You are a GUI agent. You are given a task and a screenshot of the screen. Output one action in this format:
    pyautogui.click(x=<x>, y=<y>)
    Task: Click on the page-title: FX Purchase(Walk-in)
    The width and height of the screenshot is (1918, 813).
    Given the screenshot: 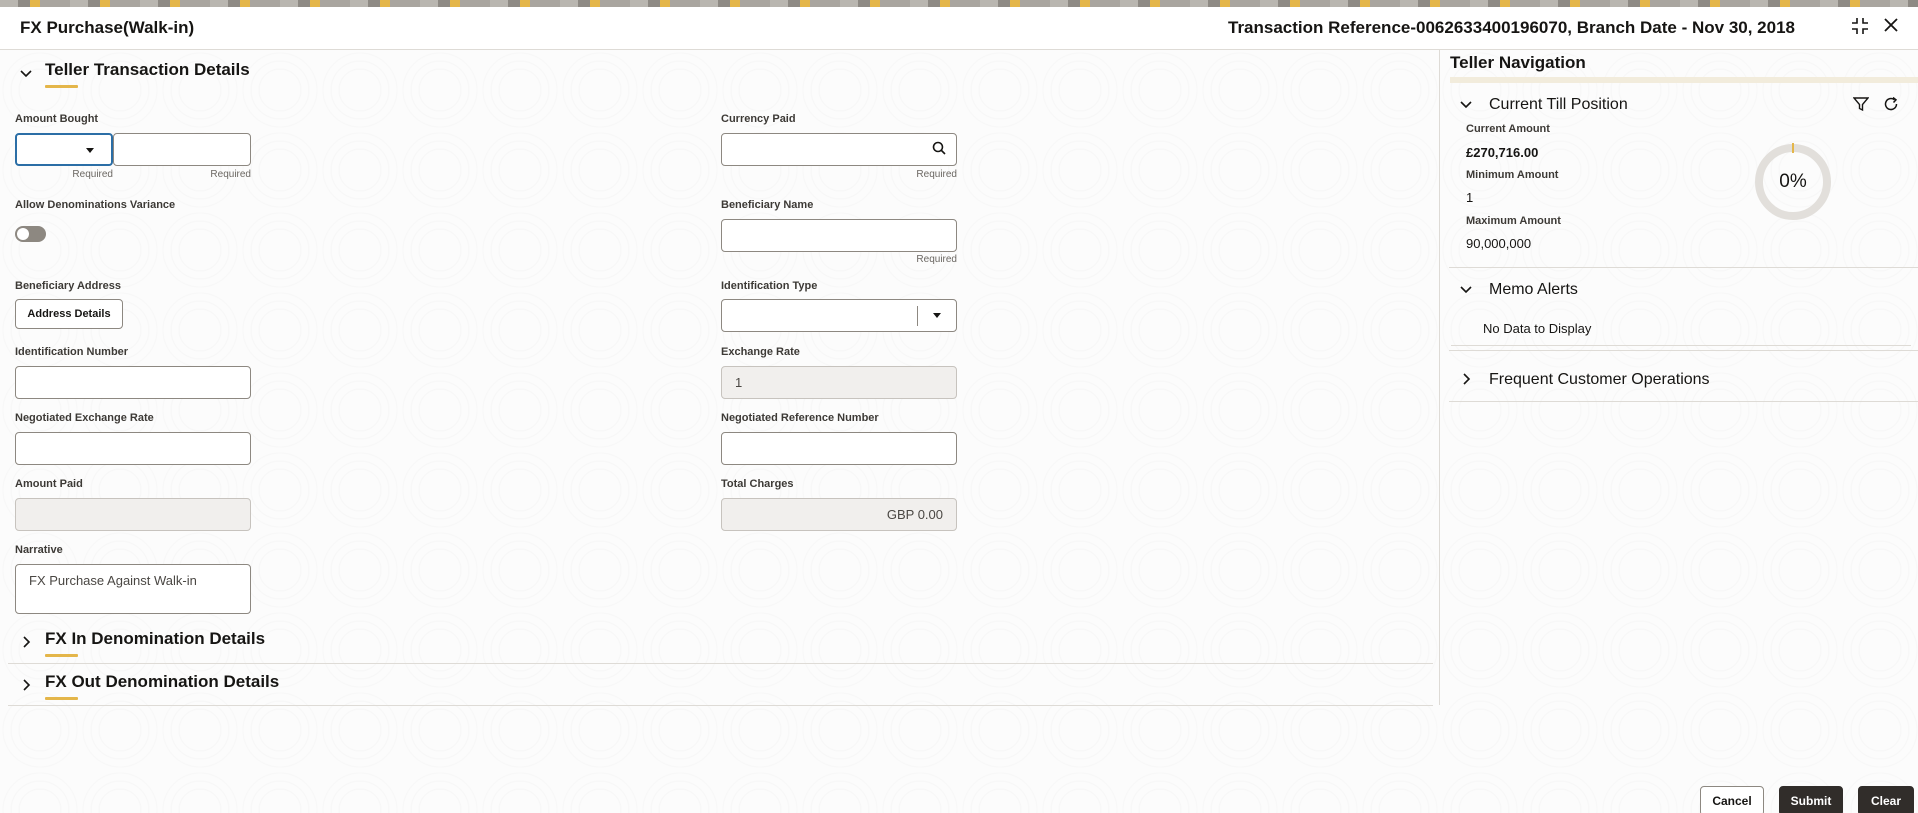 What is the action you would take?
    pyautogui.click(x=107, y=27)
    